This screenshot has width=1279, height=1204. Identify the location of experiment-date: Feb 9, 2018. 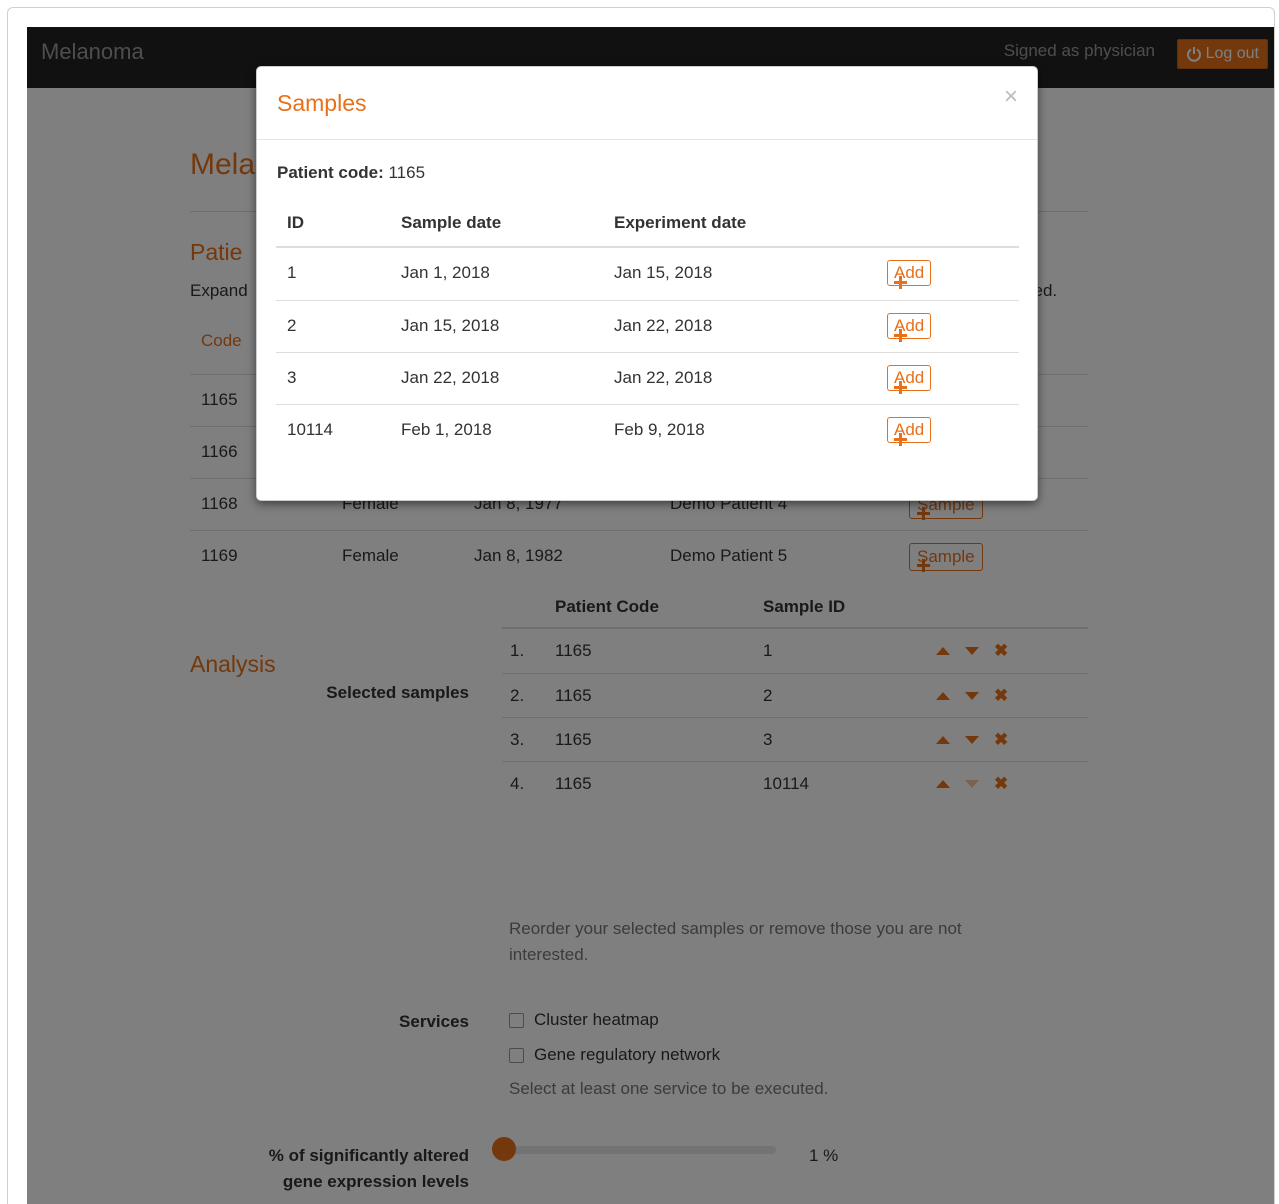
(659, 429).